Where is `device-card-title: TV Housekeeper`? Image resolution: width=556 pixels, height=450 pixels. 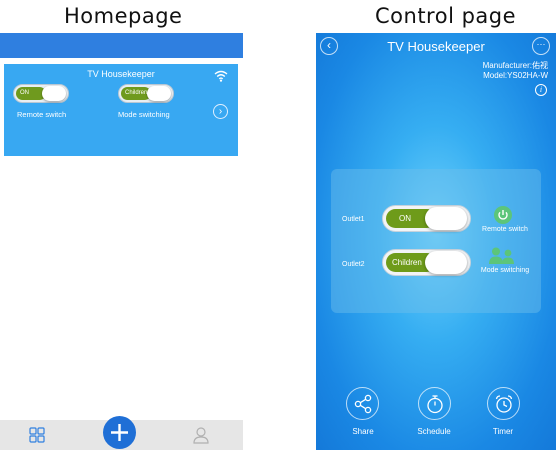
device-card-title: TV Housekeeper is located at coordinates (121, 74).